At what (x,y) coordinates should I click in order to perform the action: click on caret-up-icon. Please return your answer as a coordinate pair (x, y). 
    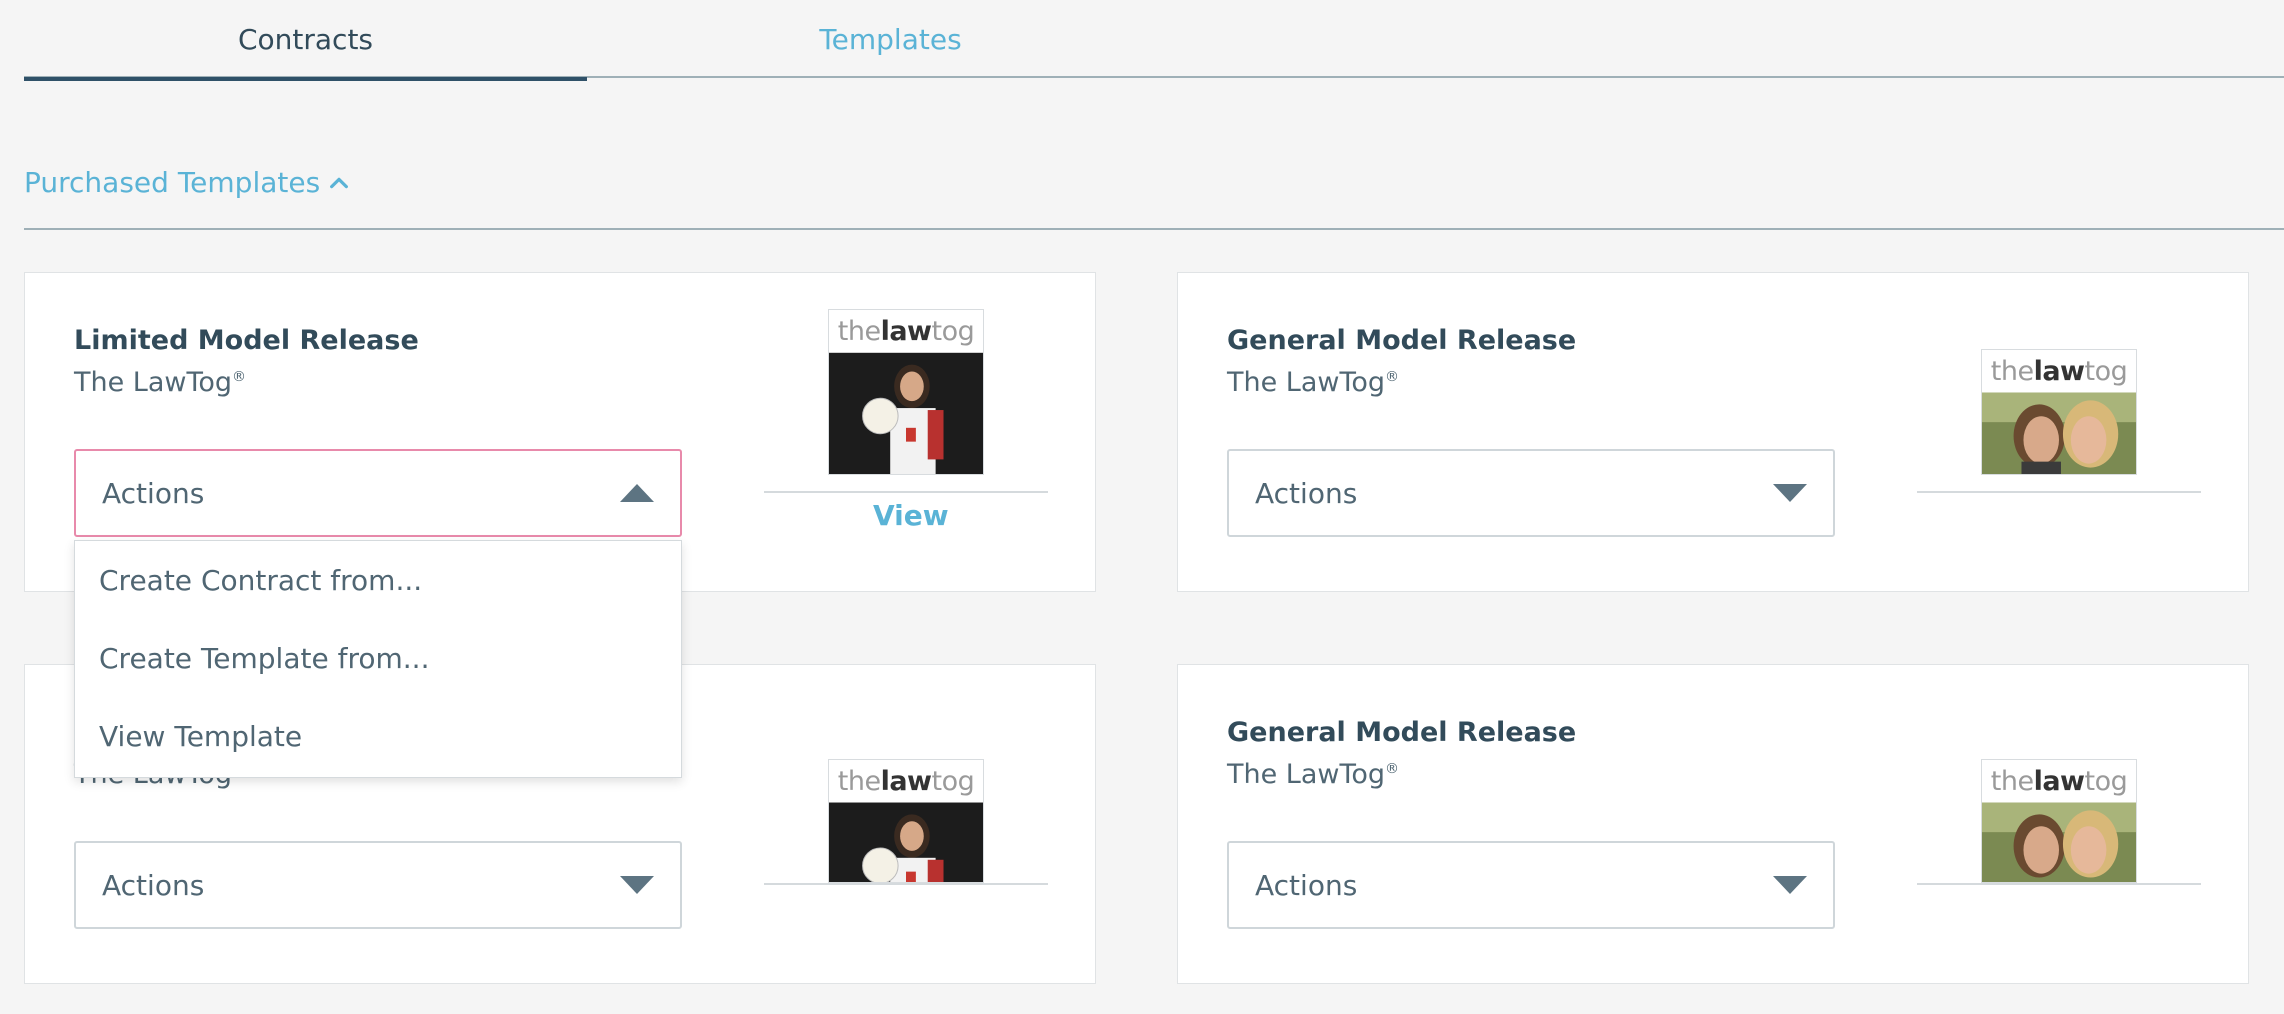
    Looking at the image, I should click on (637, 493).